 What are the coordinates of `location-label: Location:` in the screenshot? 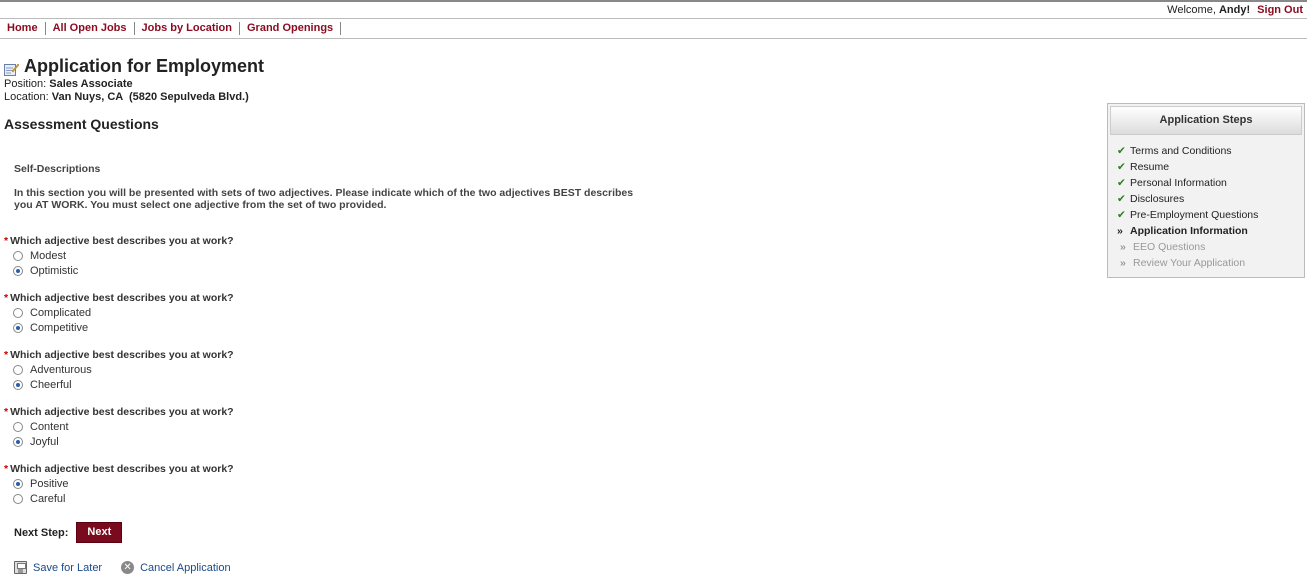 It's located at (26, 97).